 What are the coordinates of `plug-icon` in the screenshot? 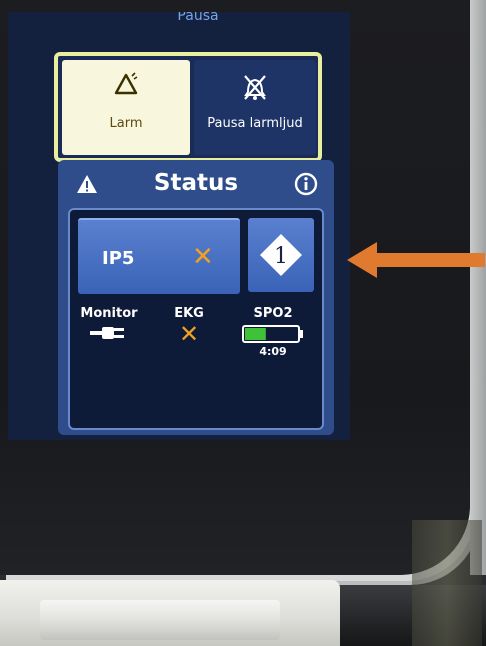 It's located at (107, 333).